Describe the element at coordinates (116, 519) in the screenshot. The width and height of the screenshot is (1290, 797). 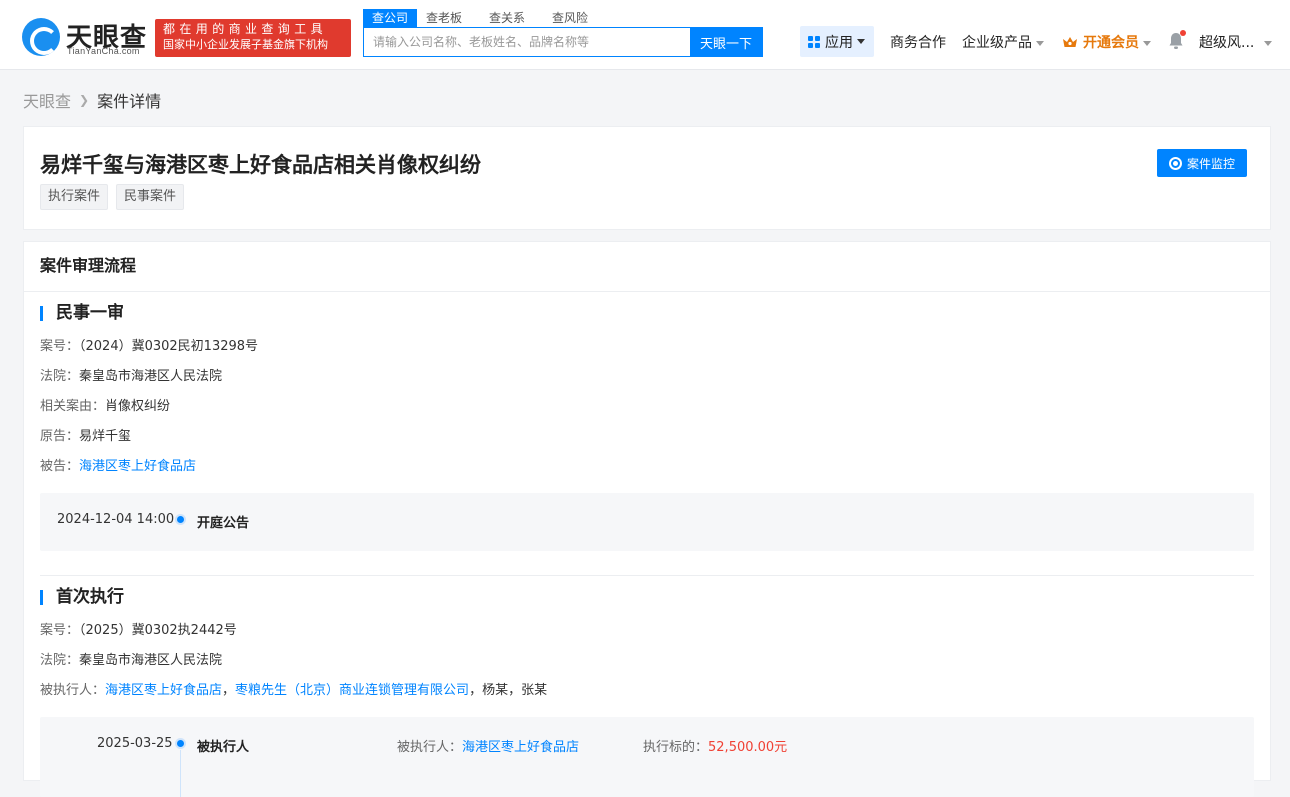
I see `timeline-date: 2024-12-04 14:00` at that location.